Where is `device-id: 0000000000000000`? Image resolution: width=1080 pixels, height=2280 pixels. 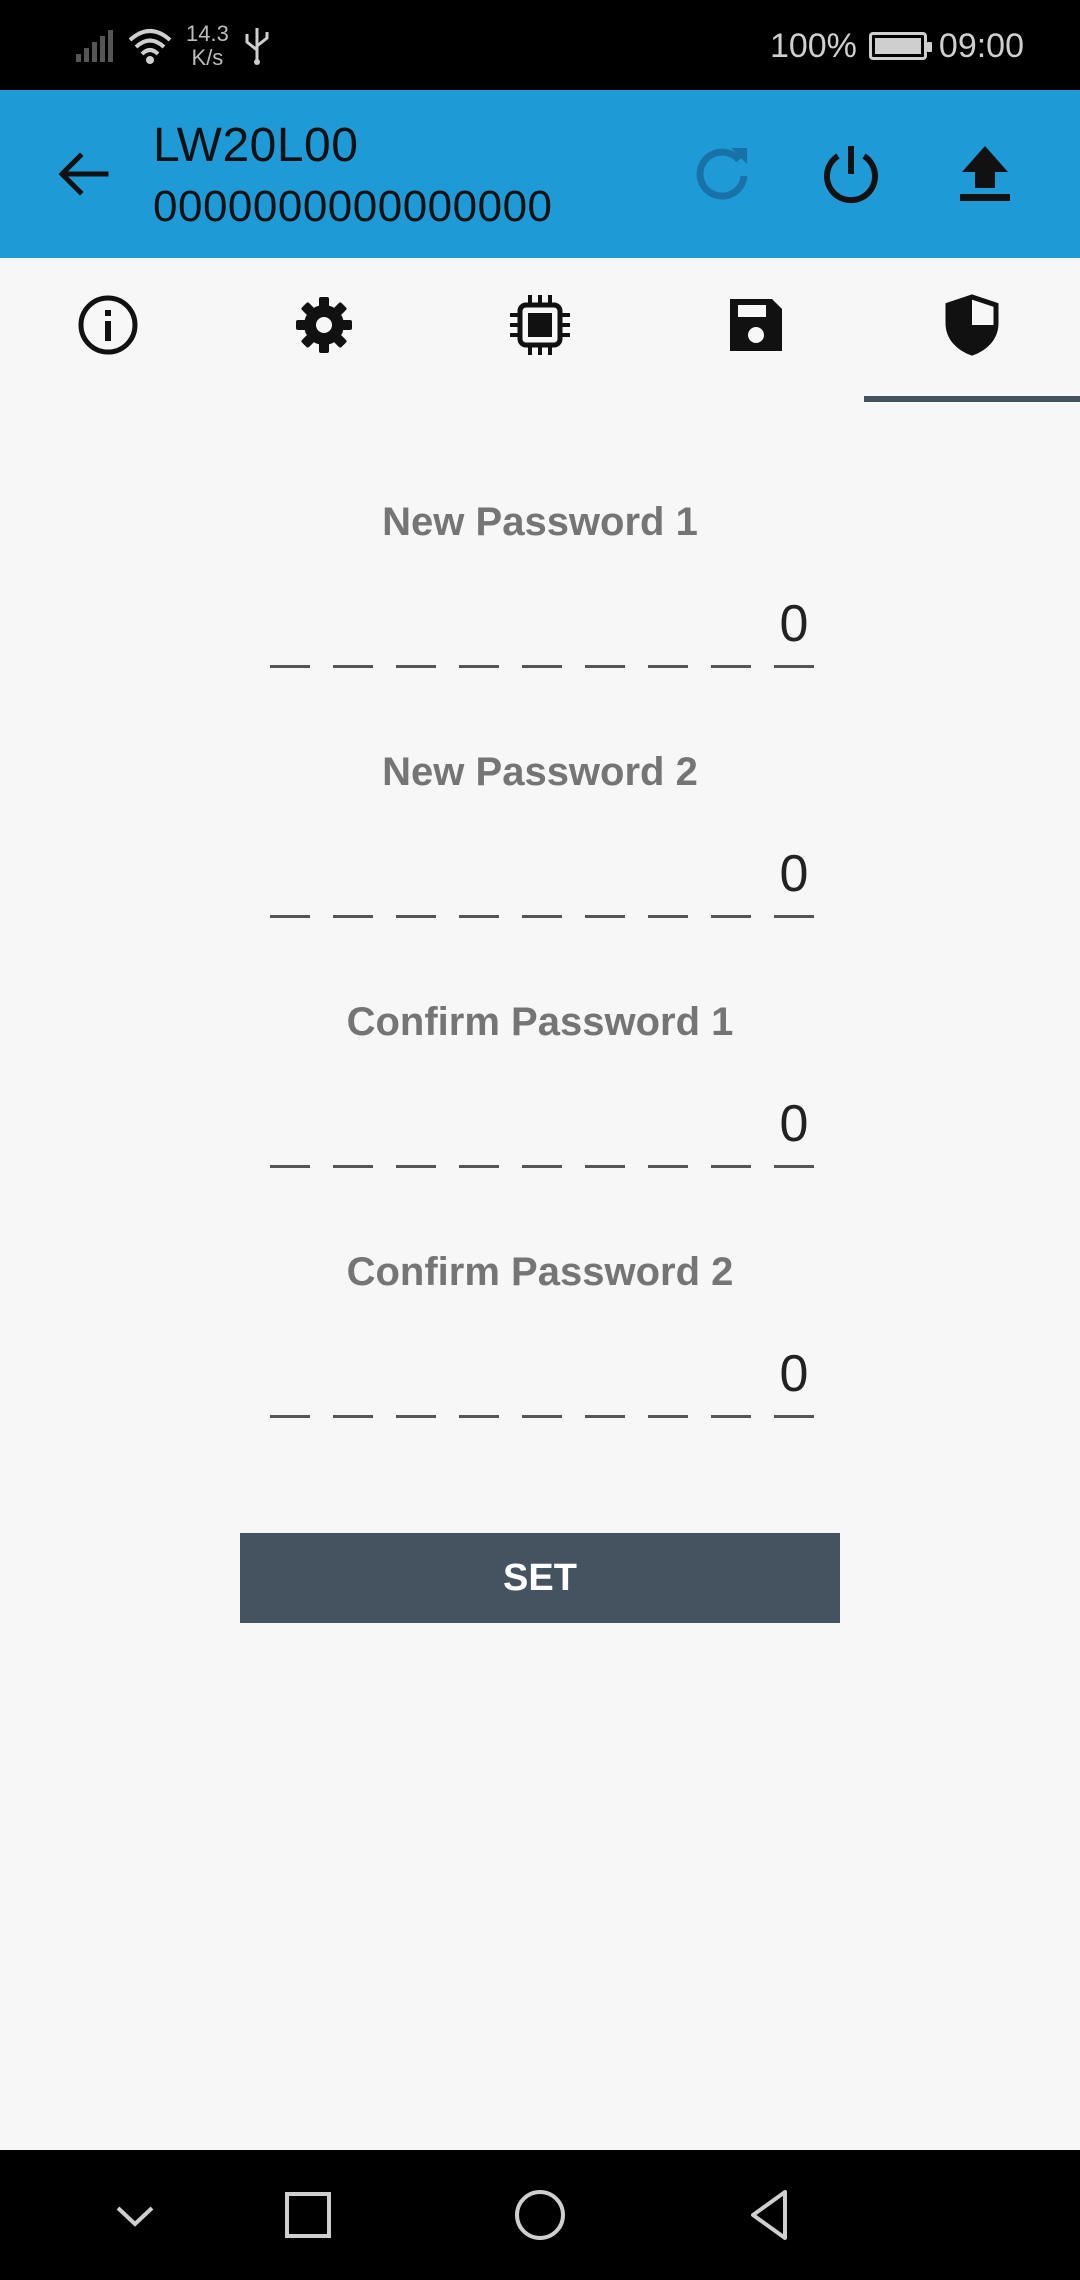 device-id: 0000000000000000 is located at coordinates (353, 206).